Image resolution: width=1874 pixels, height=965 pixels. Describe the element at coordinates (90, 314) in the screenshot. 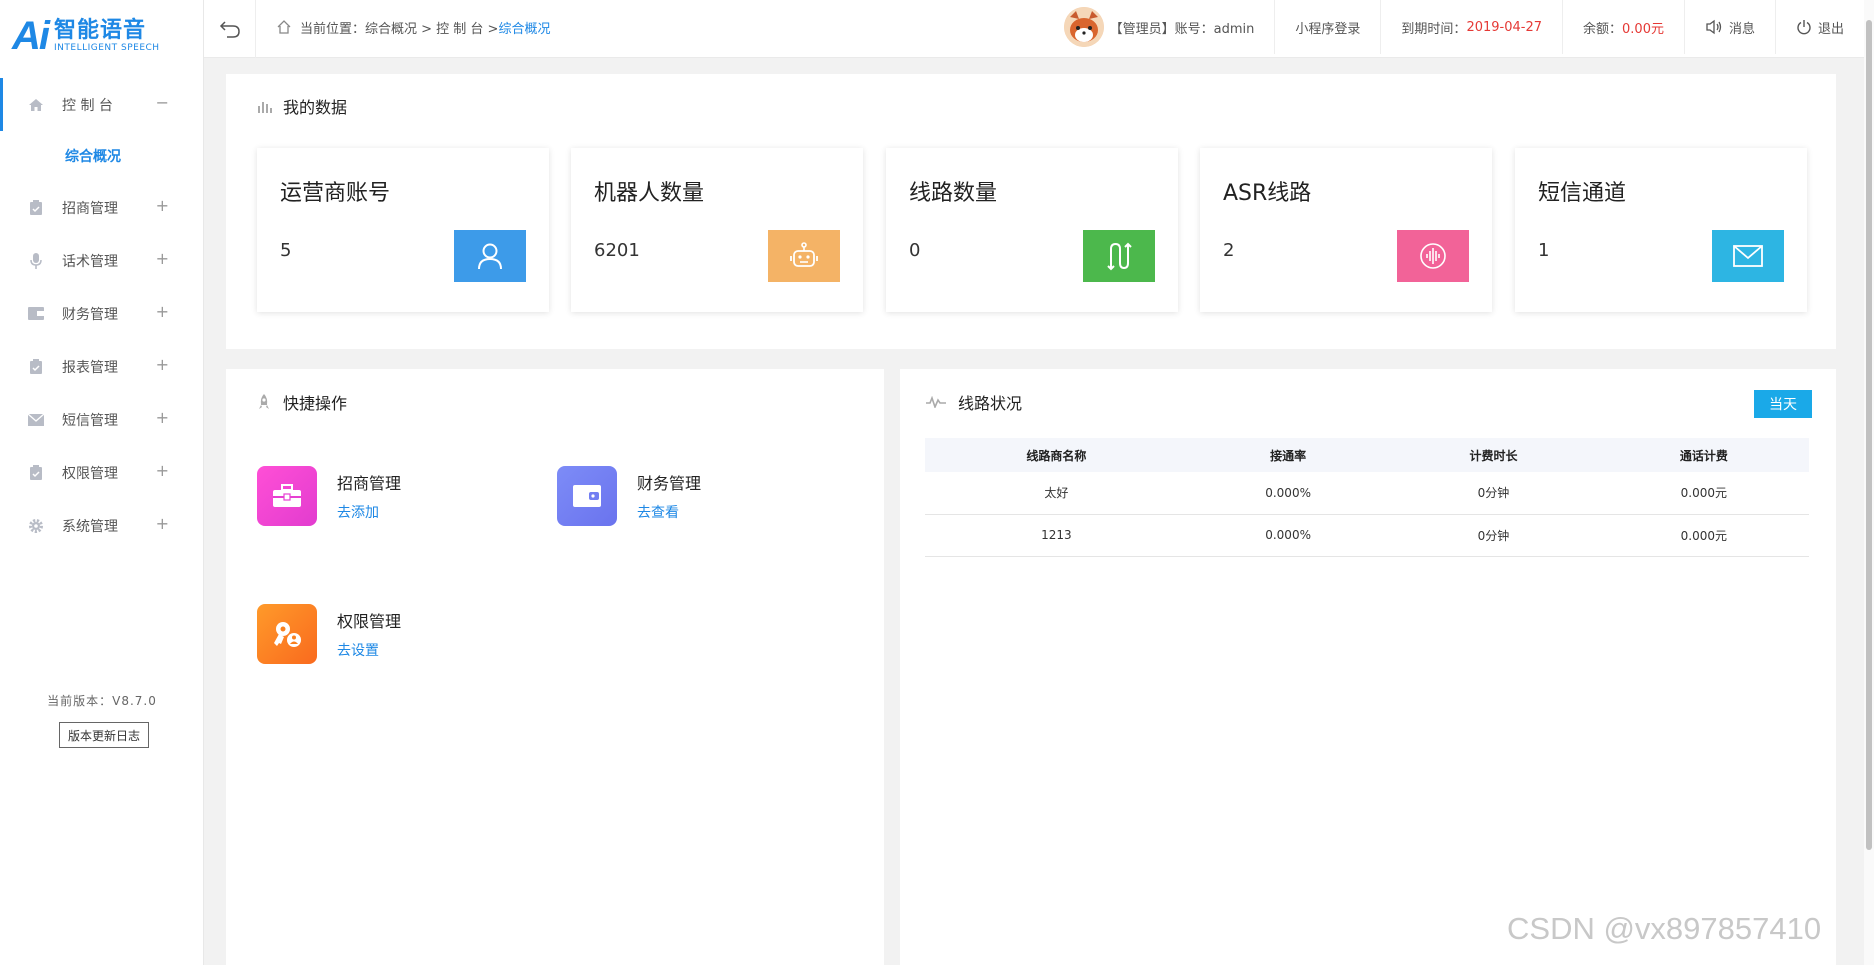

I see `sidebar-item-label: 财务管理` at that location.